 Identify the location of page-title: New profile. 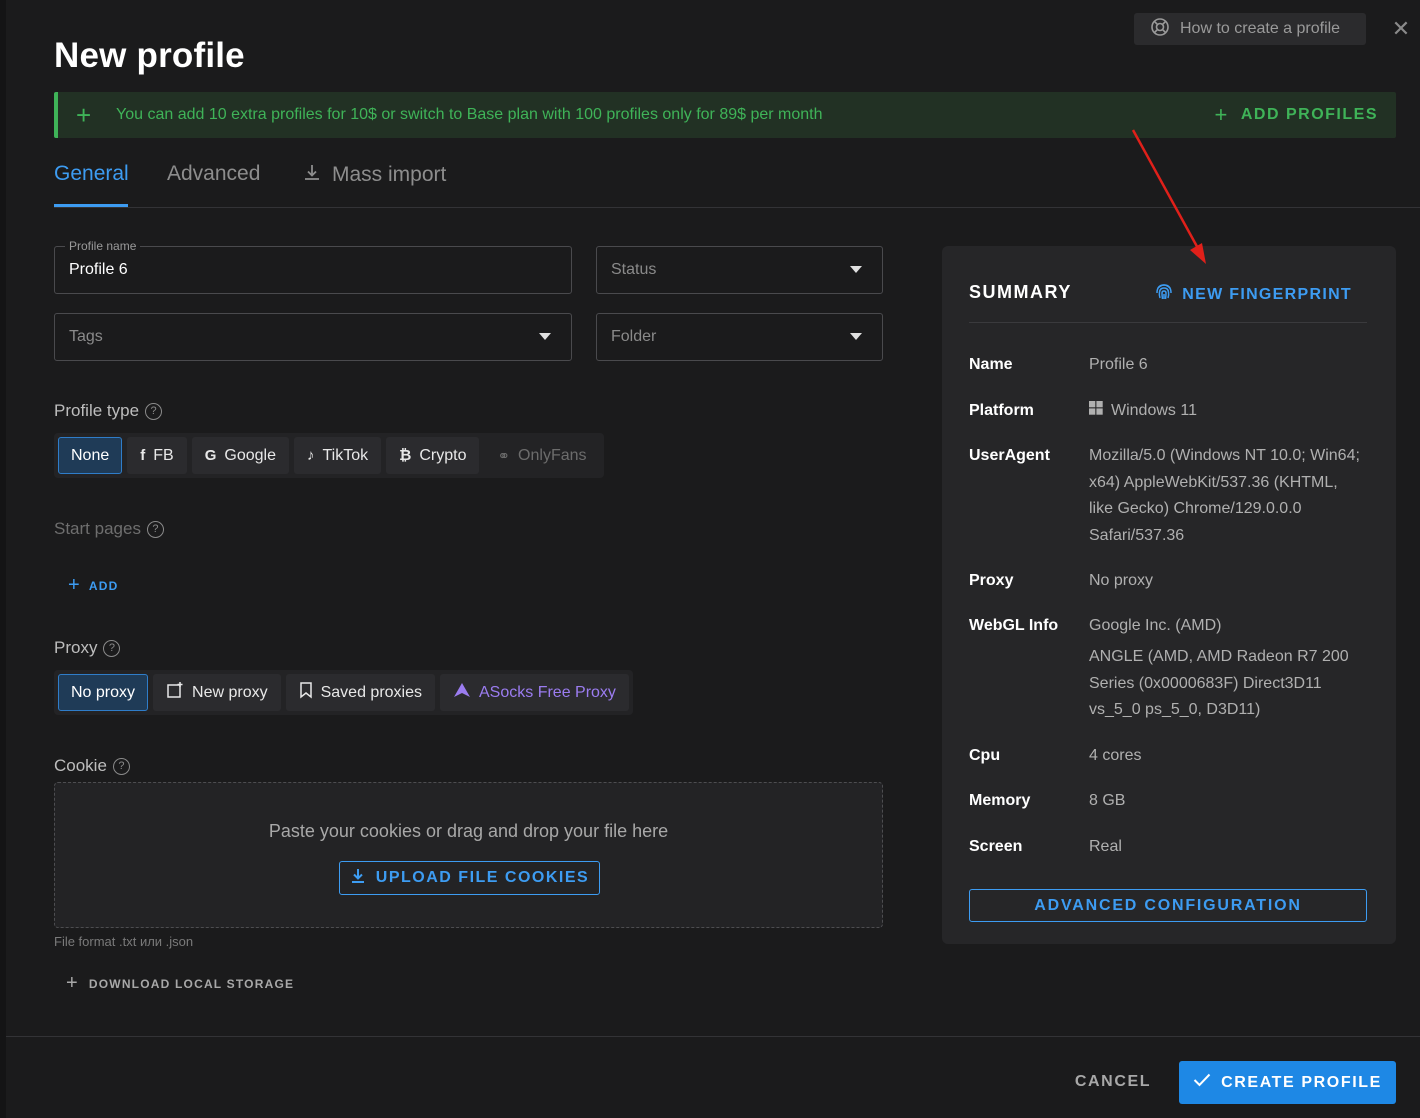
(149, 55).